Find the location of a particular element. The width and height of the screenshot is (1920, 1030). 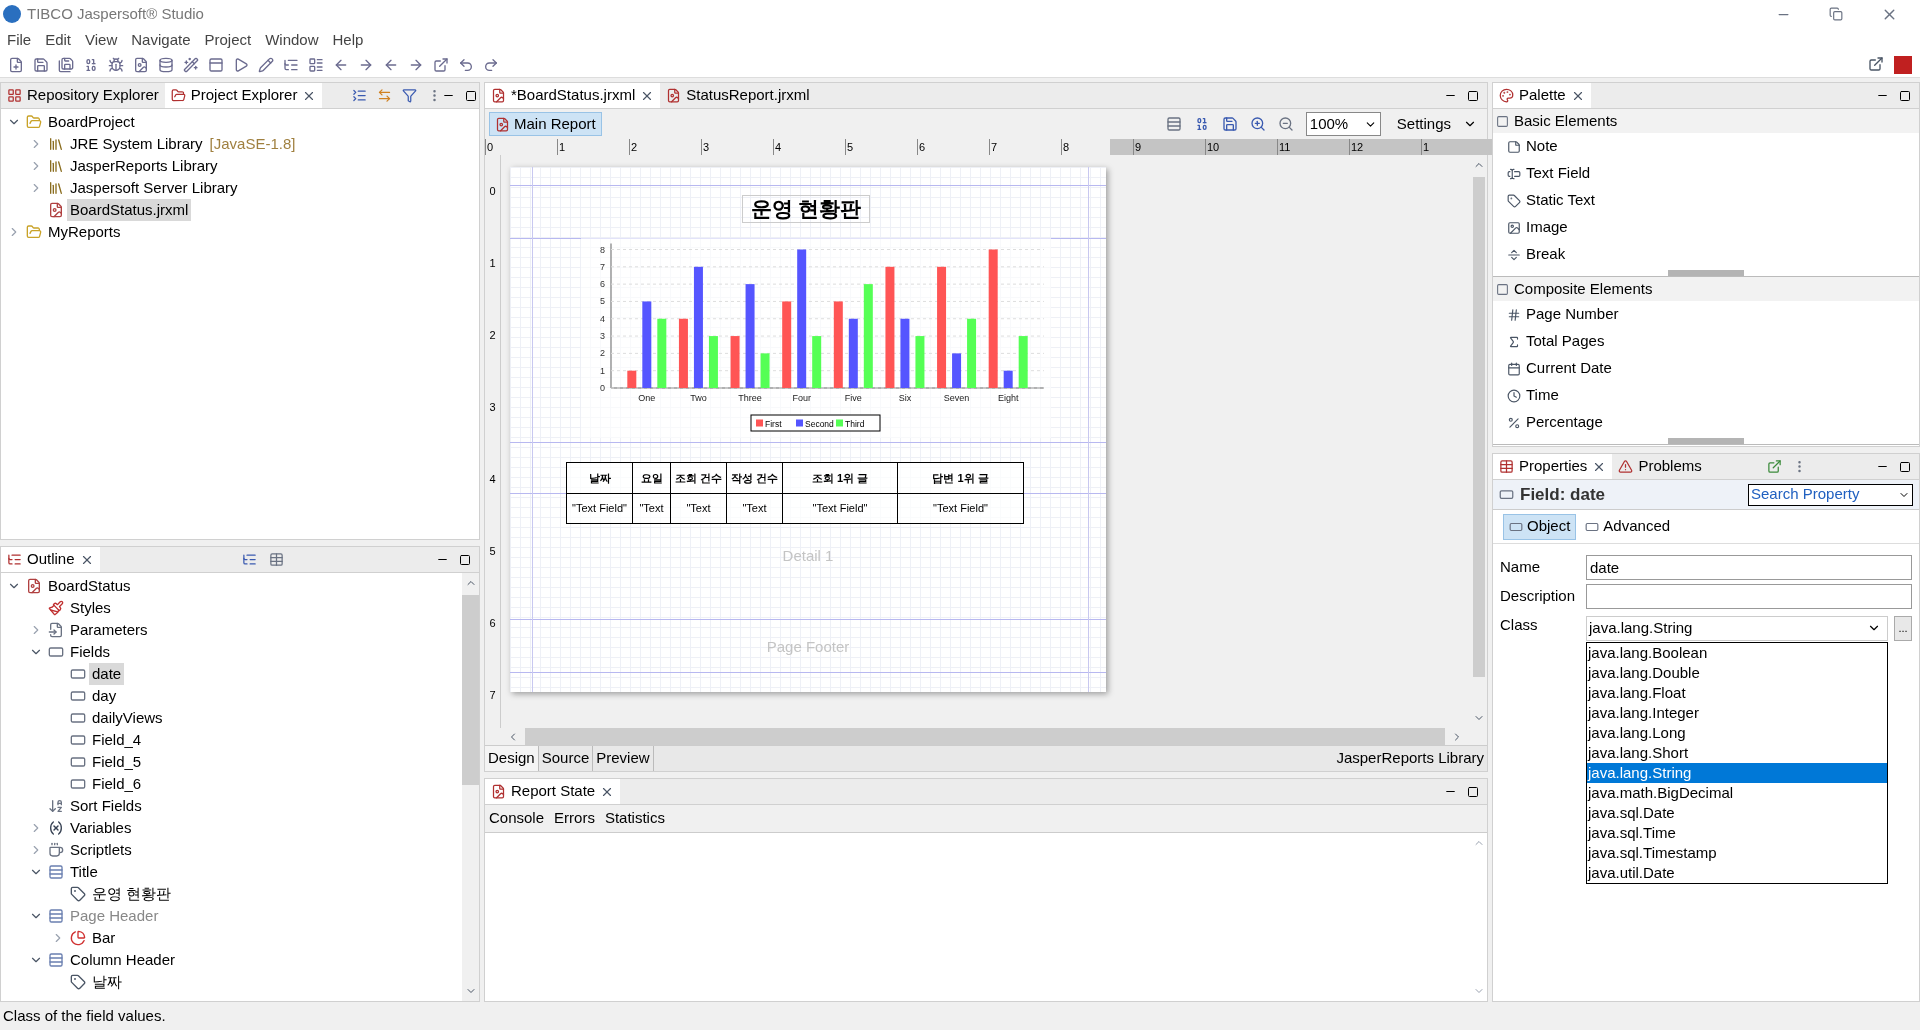

export-icon is located at coordinates (1229, 124).